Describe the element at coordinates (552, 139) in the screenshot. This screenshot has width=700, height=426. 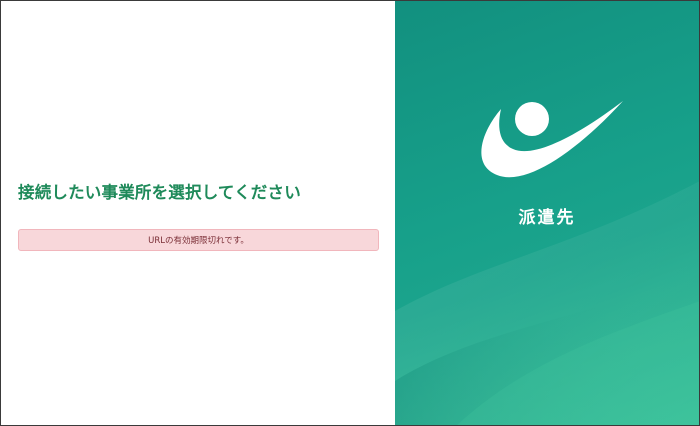
I see `brand-logo-icon` at that location.